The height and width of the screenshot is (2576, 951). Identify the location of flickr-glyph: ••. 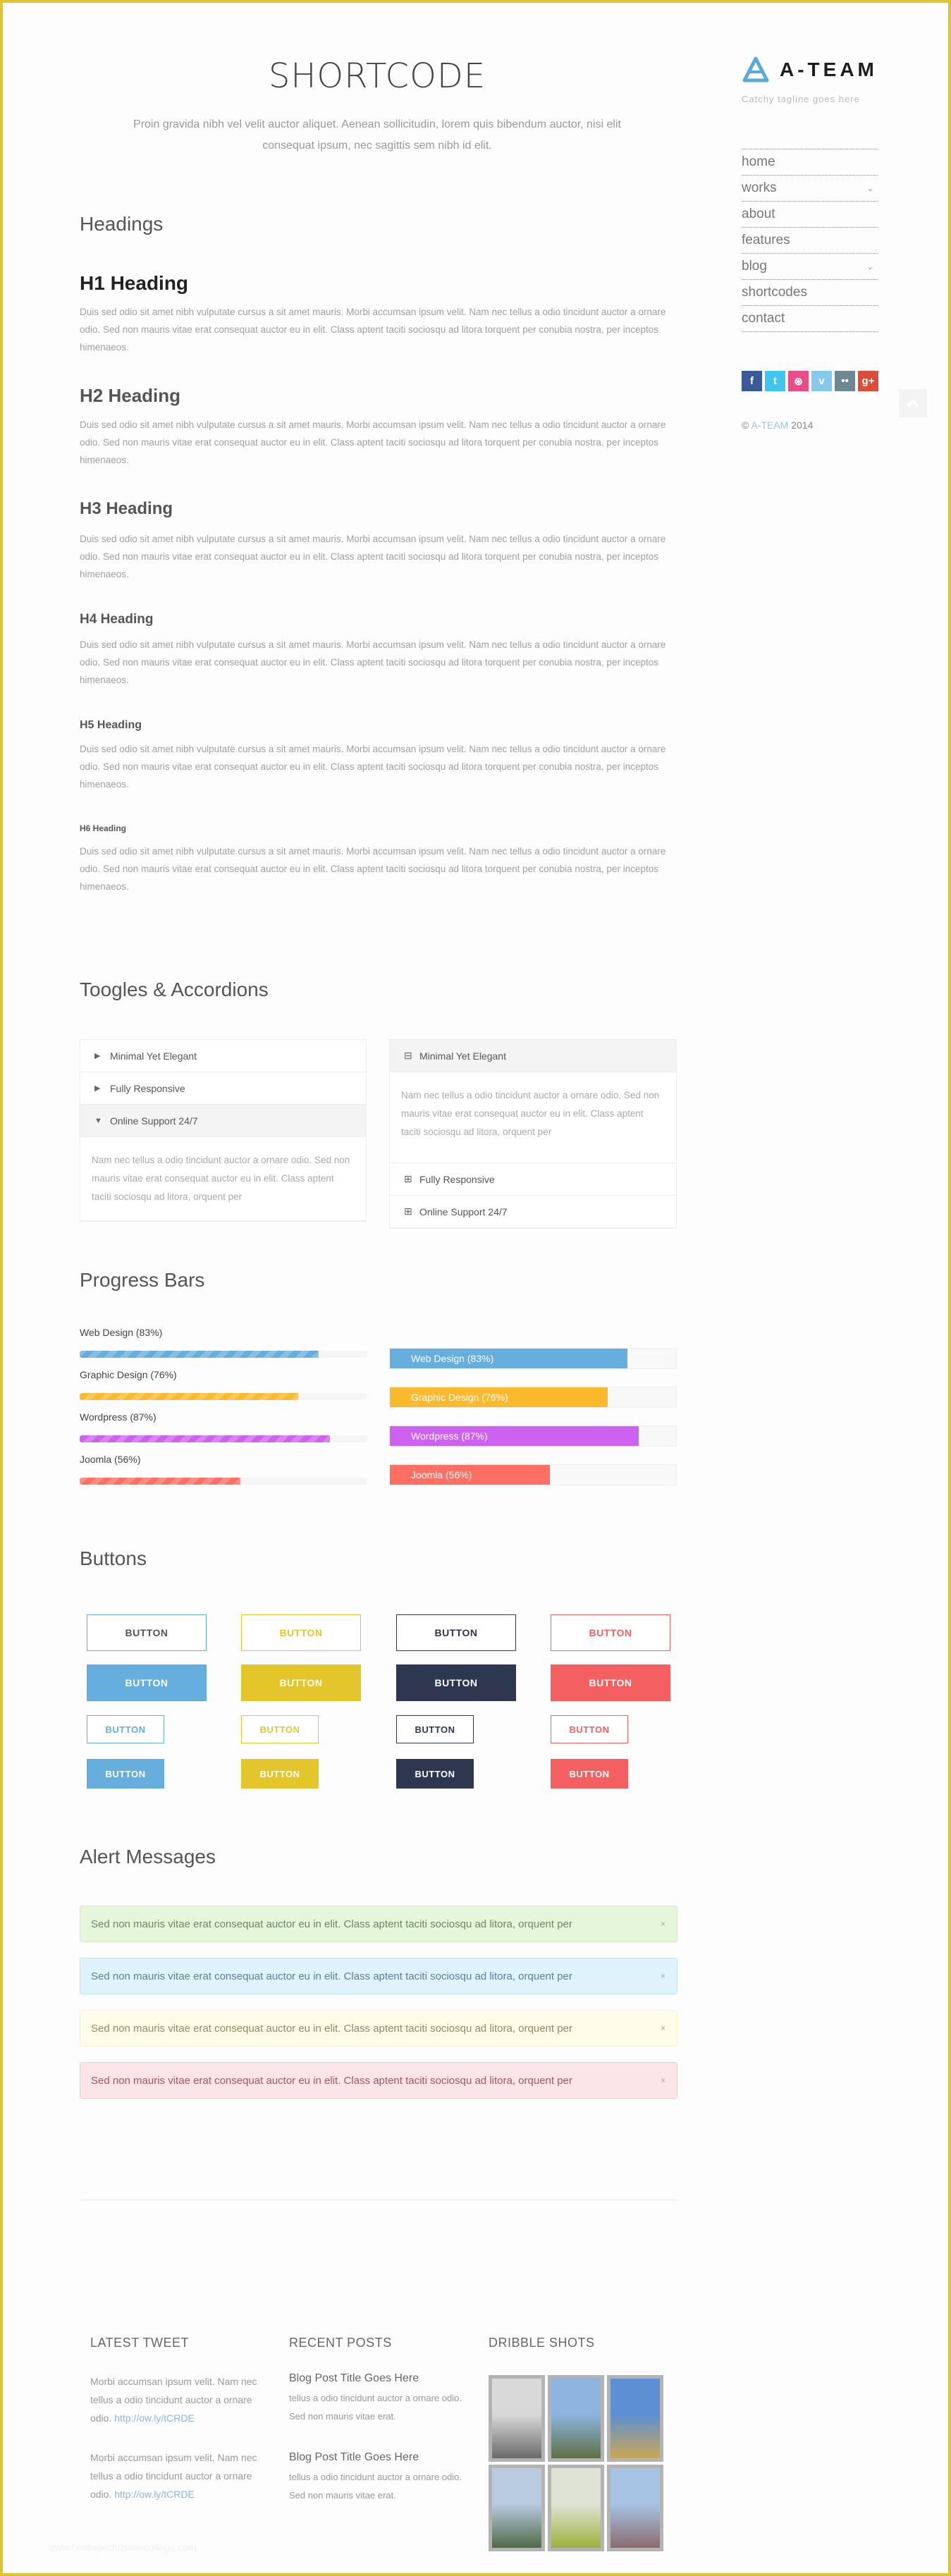
(845, 381).